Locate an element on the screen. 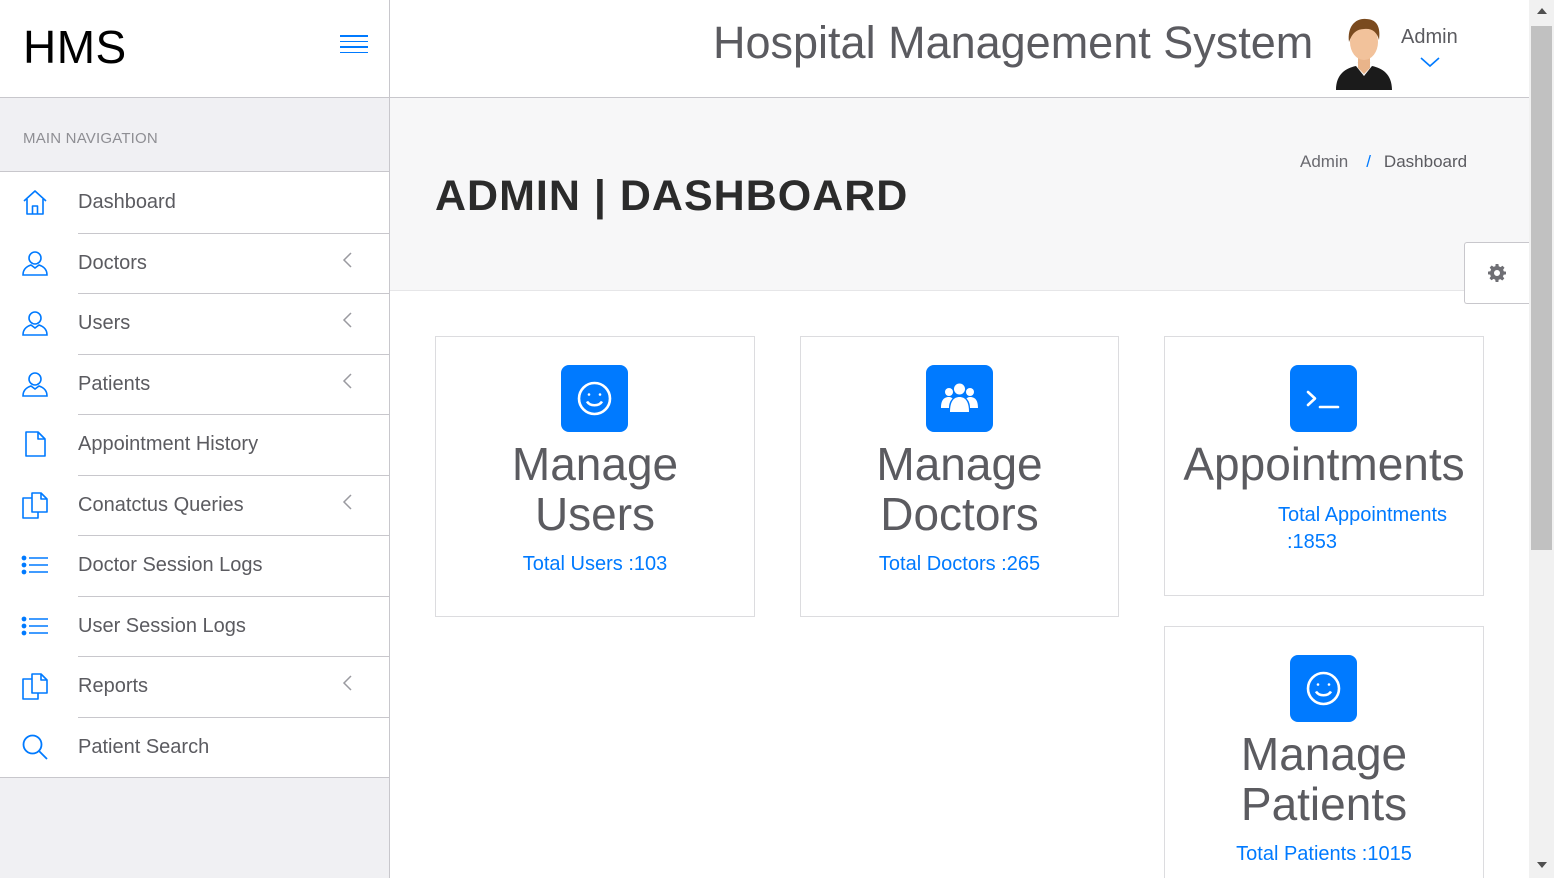 Image resolution: width=1554 pixels, height=878 pixels. sidebar-item-patient-search: Patient Search is located at coordinates (194, 747).